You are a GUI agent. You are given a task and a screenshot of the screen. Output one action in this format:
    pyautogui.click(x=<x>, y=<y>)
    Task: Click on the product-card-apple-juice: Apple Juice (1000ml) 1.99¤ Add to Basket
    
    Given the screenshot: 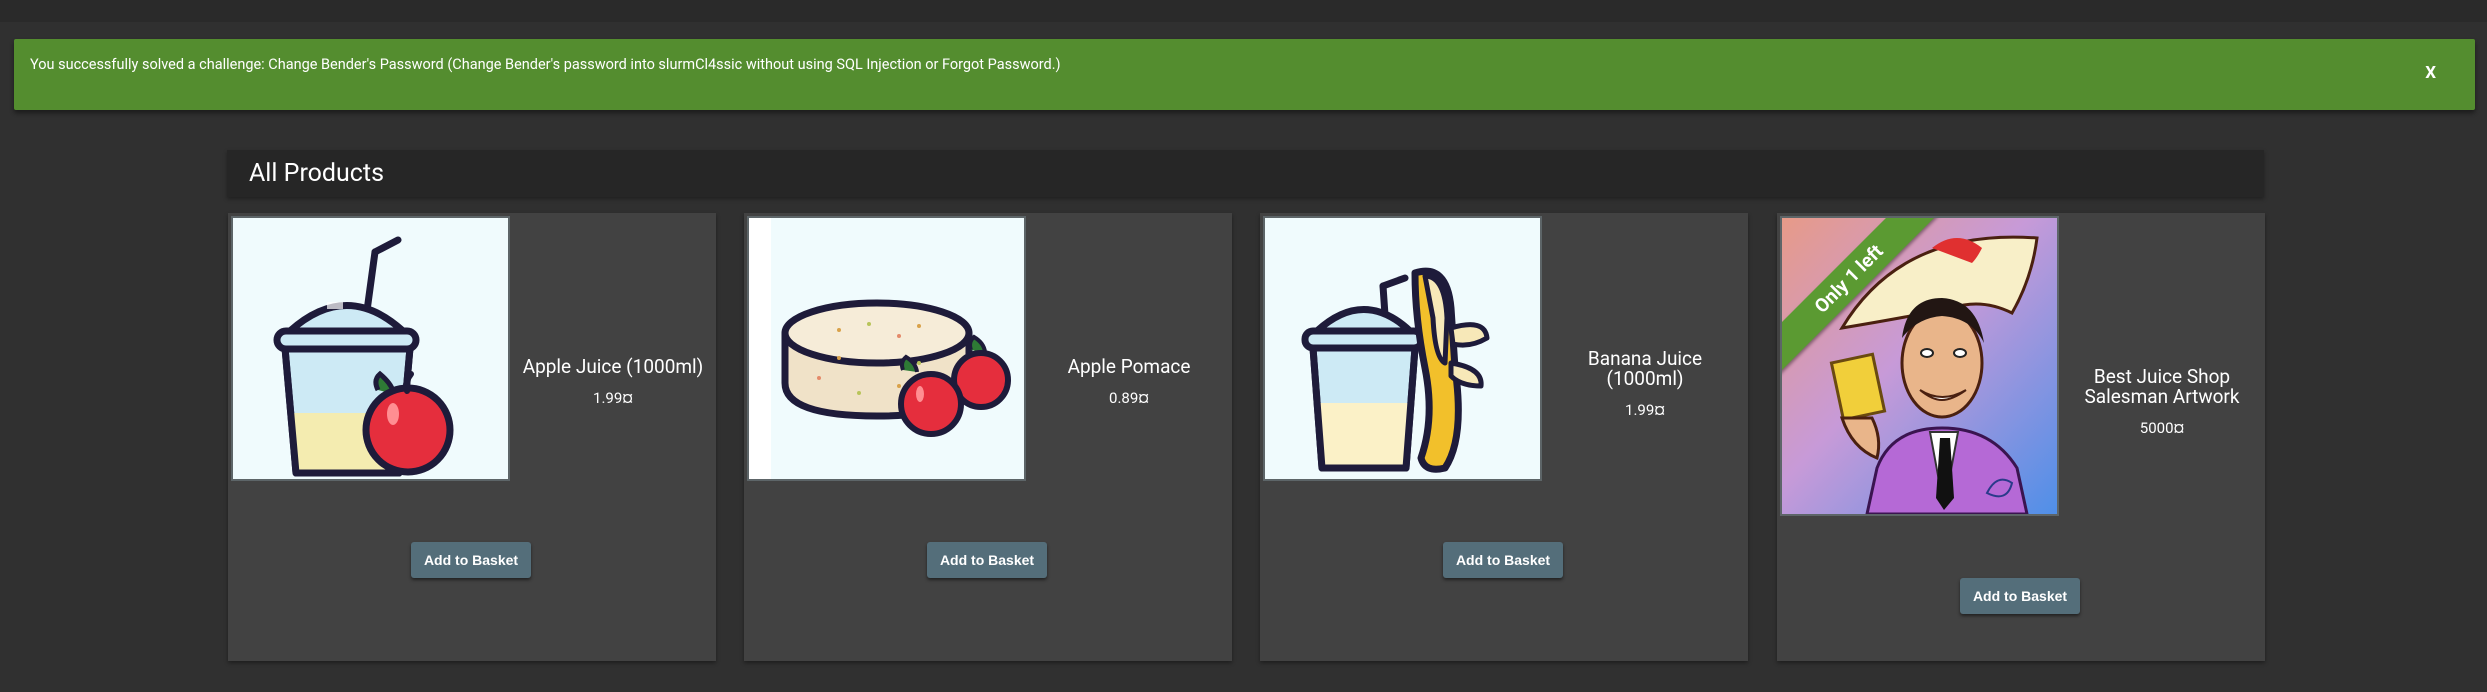 What is the action you would take?
    pyautogui.click(x=472, y=437)
    